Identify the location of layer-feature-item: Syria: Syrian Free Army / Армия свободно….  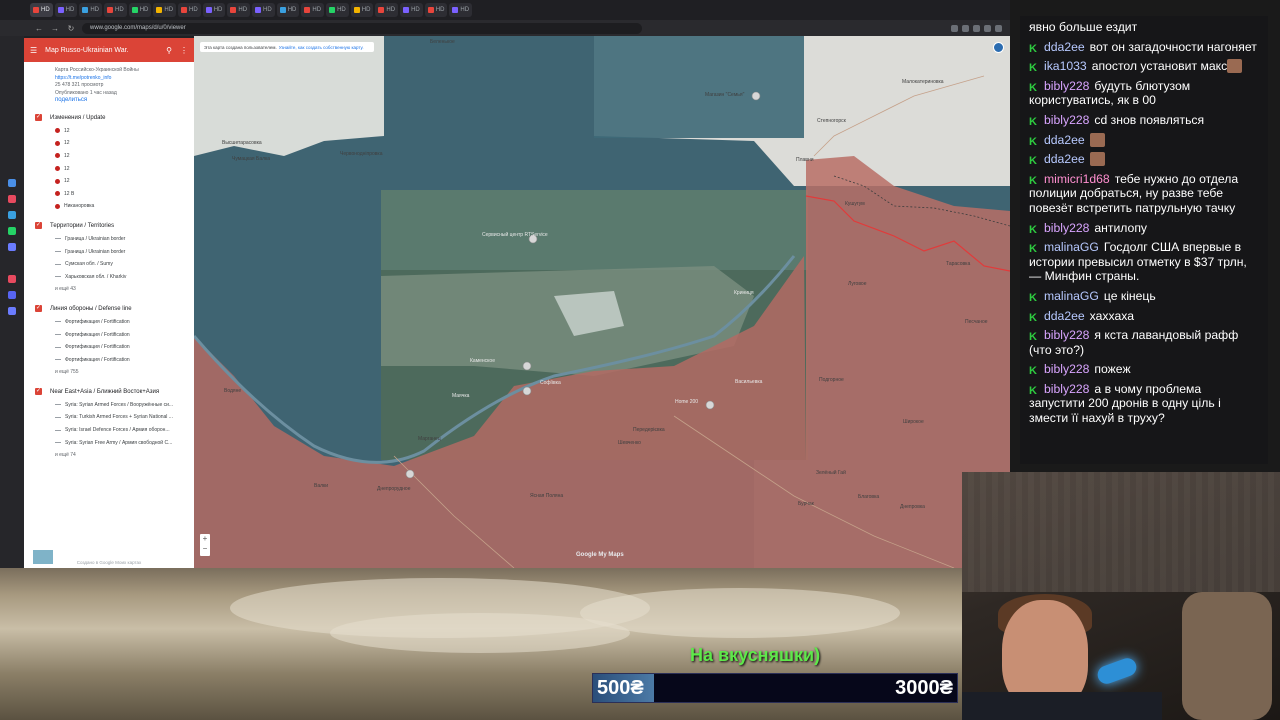
(109, 442).